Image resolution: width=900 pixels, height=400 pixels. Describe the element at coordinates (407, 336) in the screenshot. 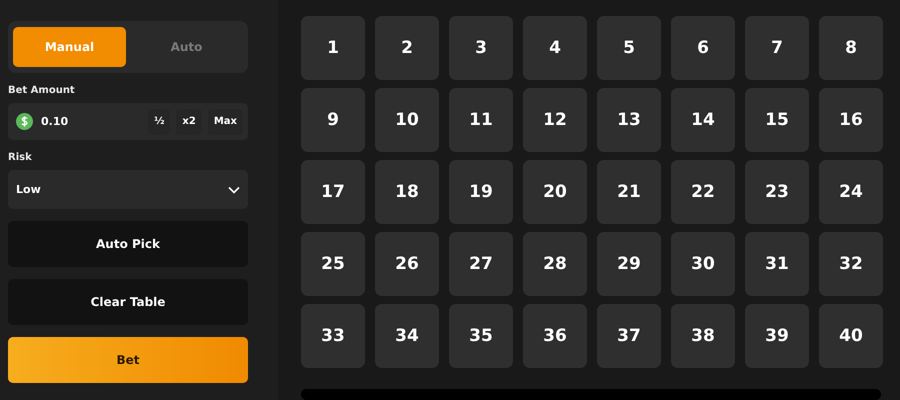

I see `number-tile: 34` at that location.